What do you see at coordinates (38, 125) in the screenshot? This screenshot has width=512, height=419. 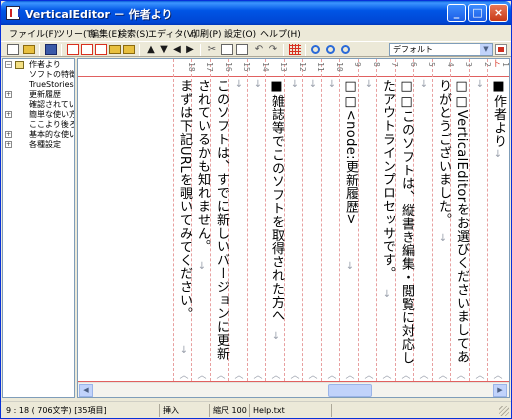 I see `tree-item: ここより後ろ` at bounding box center [38, 125].